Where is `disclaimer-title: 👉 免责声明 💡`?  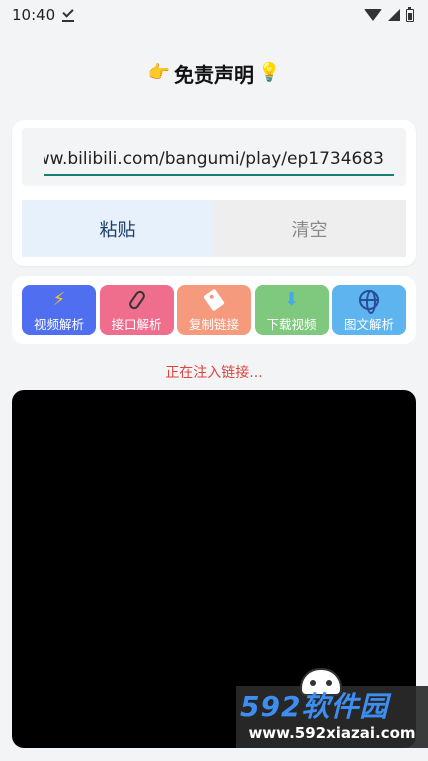 disclaimer-title: 👉 免责声明 💡 is located at coordinates (214, 73).